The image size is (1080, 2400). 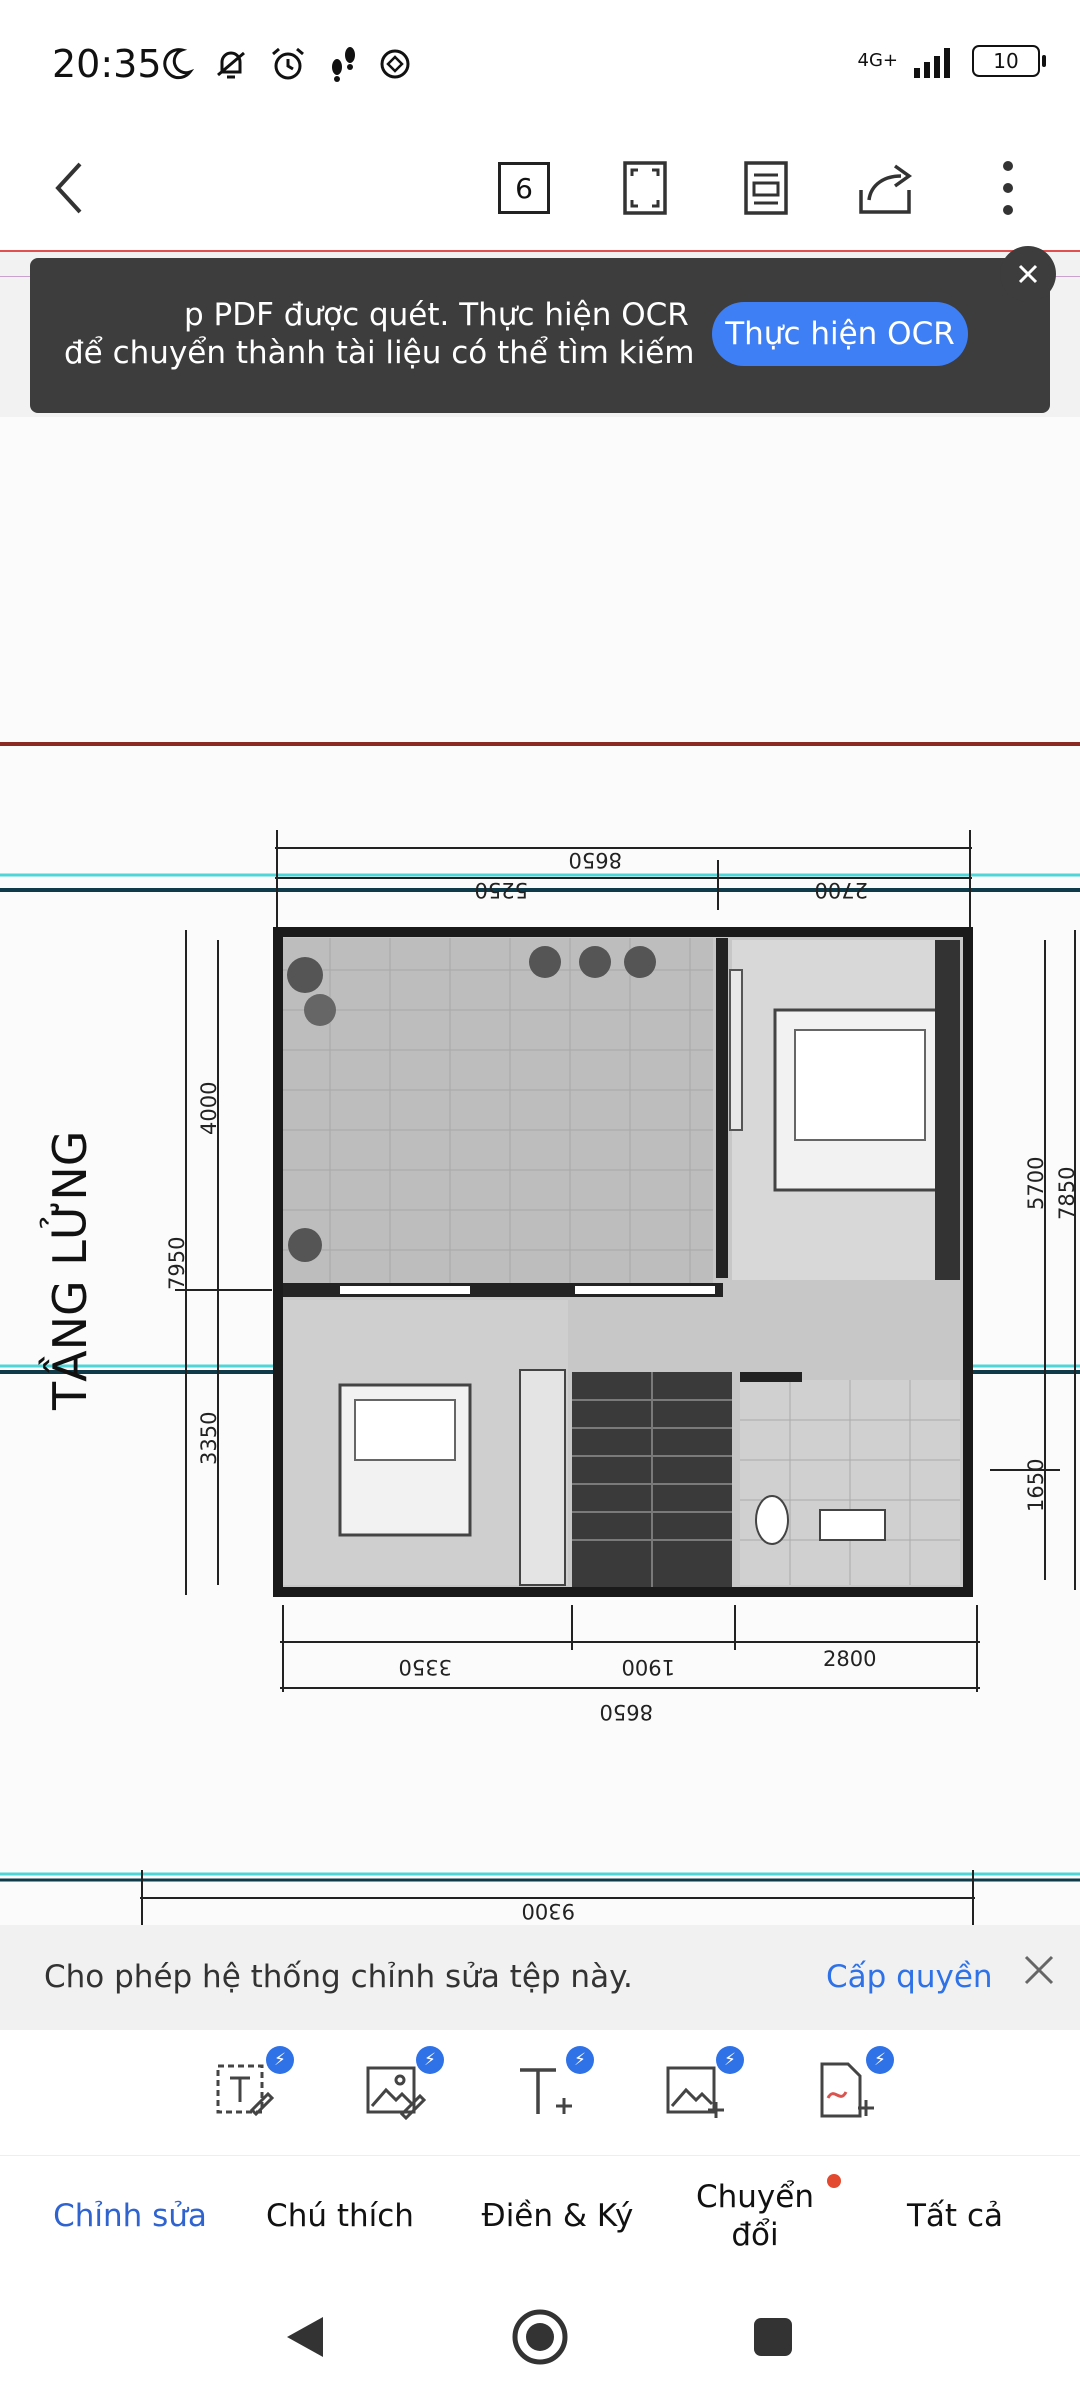 I want to click on status-right: 4G+ 10, so click(x=952, y=61).